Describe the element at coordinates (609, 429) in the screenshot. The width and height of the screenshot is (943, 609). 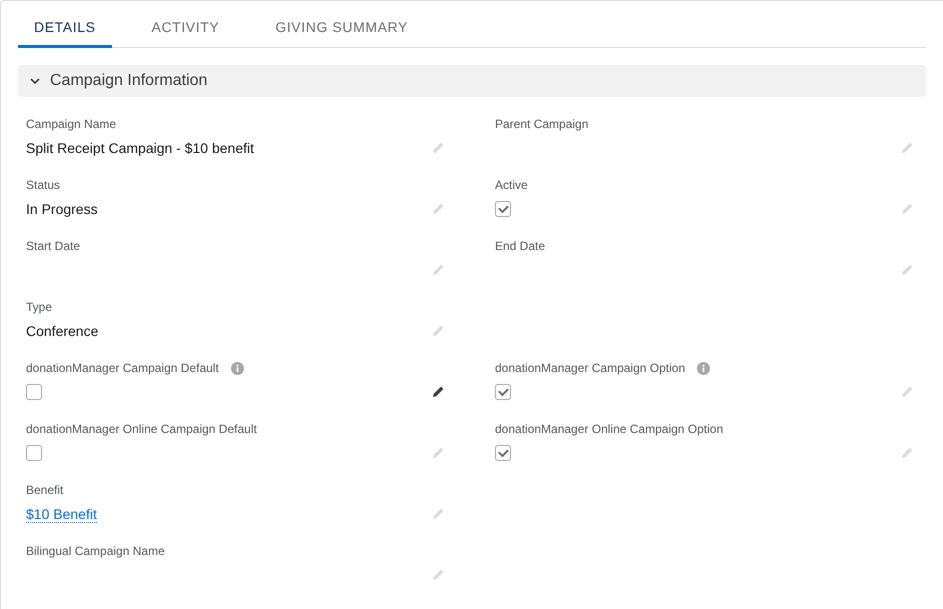
I see `field-label: donationManager Online Campaign Option` at that location.